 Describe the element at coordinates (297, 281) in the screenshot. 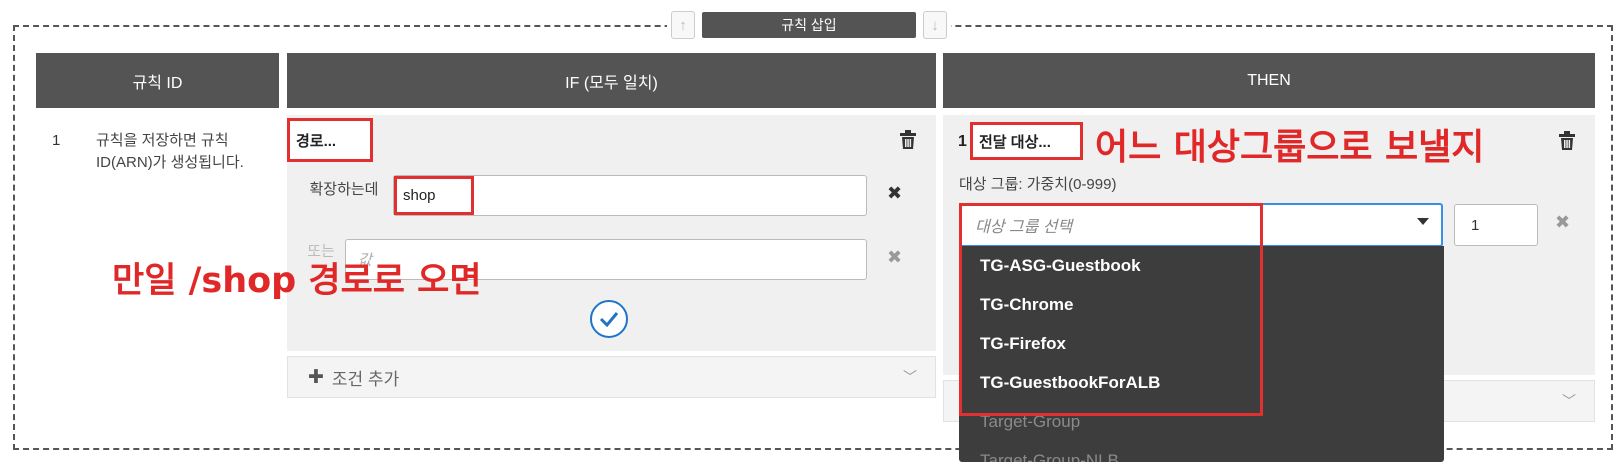

I see `if-annotation: 만일 /shop 경로로 오면` at that location.